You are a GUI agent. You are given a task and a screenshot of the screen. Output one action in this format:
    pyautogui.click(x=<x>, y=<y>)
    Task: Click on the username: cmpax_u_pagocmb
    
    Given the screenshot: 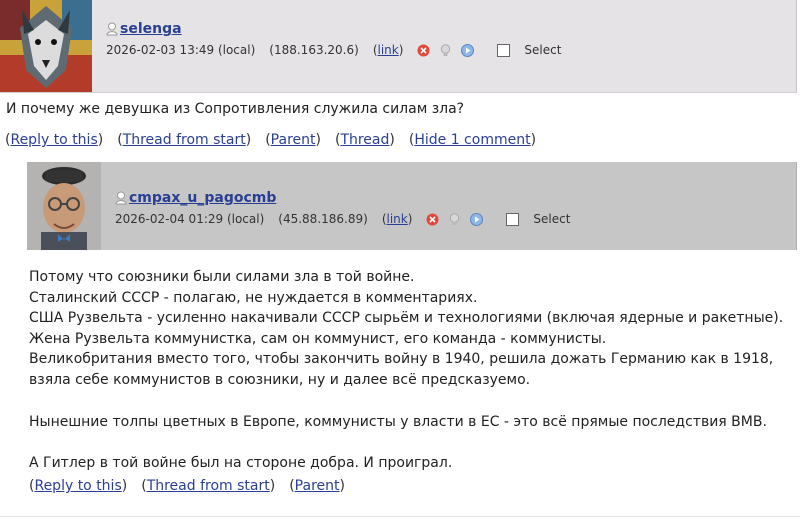 What is the action you would take?
    pyautogui.click(x=202, y=198)
    